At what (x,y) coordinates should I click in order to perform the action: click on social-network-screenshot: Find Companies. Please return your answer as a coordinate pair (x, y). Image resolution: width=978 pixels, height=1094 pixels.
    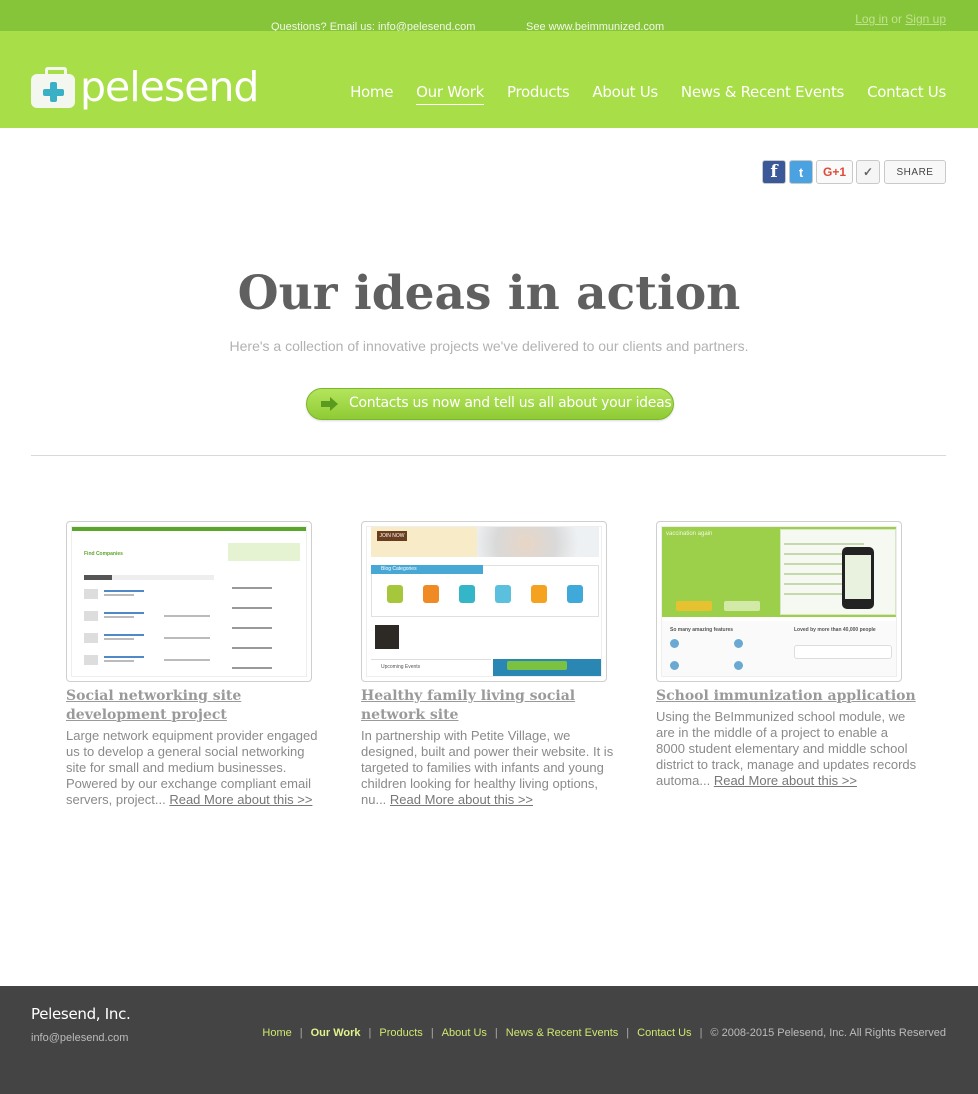
    Looking at the image, I should click on (189, 601).